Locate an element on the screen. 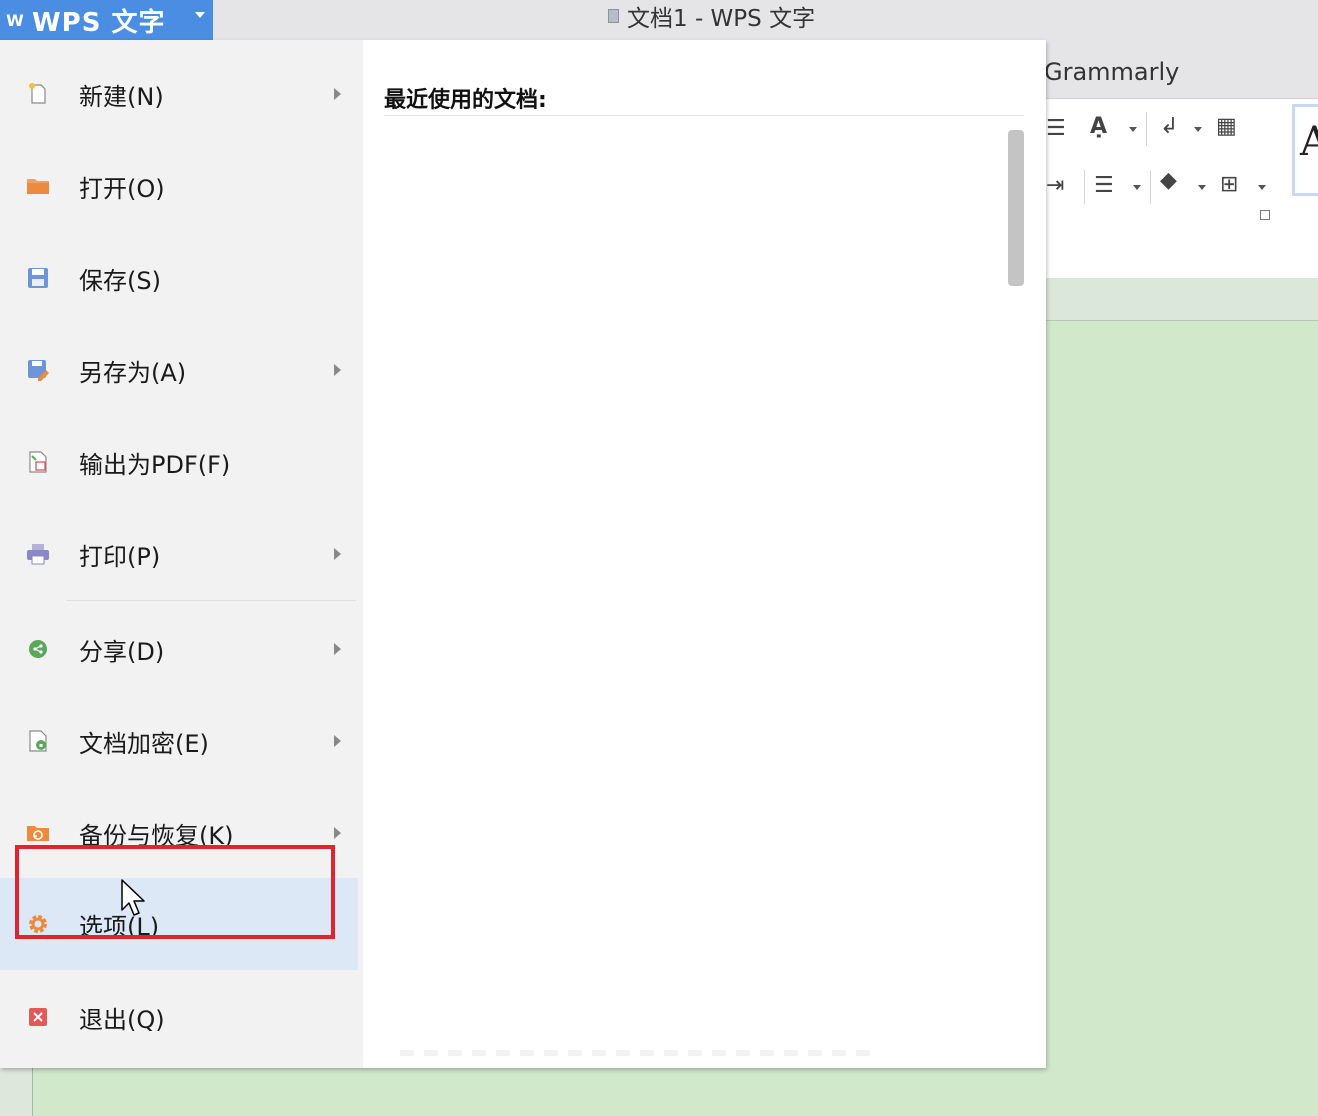 The height and width of the screenshot is (1116, 1318). menu-item-export-pdf: 输出为PDF(F) is located at coordinates (179, 462).